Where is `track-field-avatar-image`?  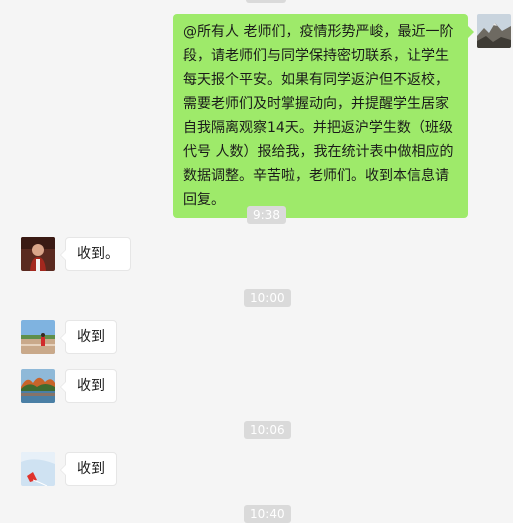 track-field-avatar-image is located at coordinates (38, 337).